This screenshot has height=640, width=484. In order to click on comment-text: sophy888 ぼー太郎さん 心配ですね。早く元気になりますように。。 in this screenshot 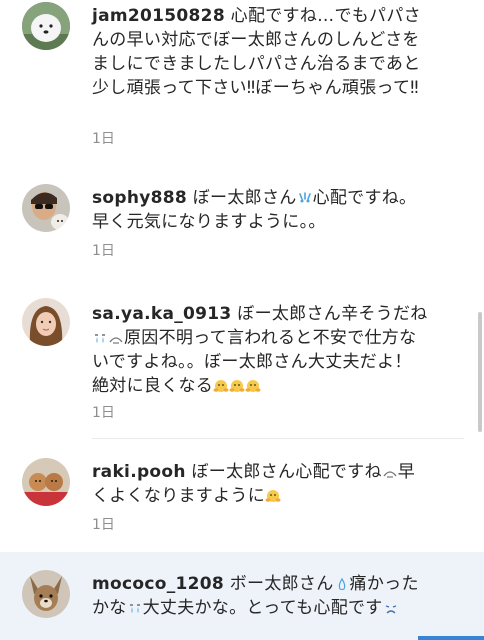, I will do `click(260, 210)`.